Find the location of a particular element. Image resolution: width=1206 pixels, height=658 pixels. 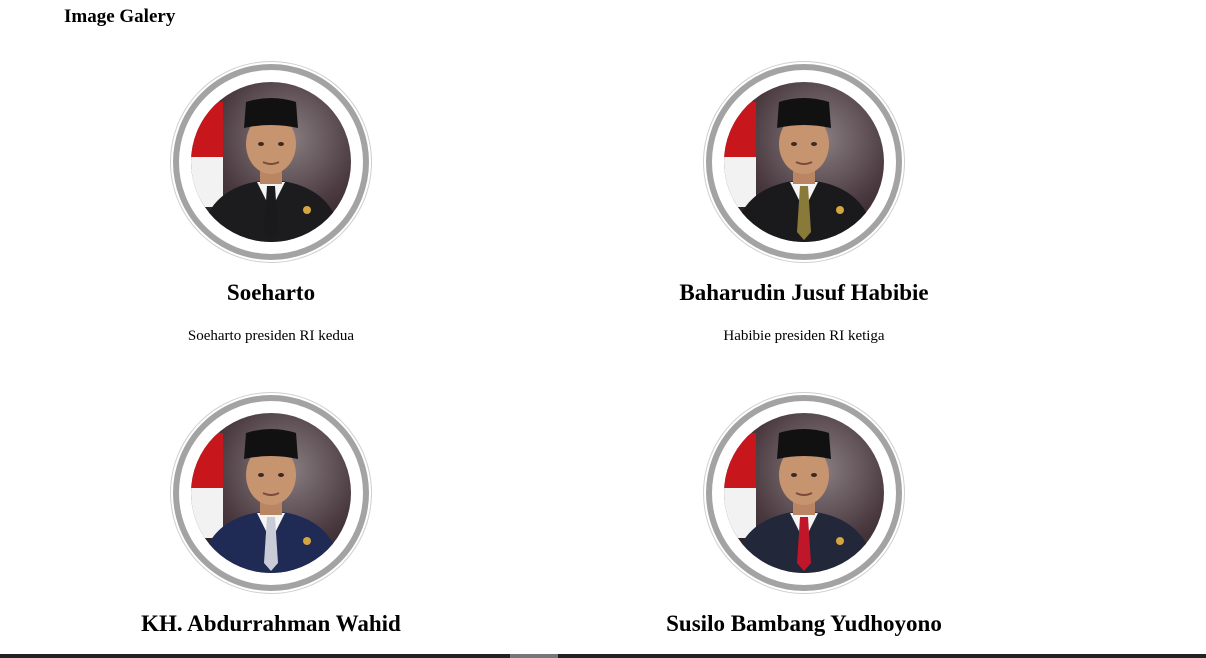

horizontal-scrollbar is located at coordinates (603, 656).